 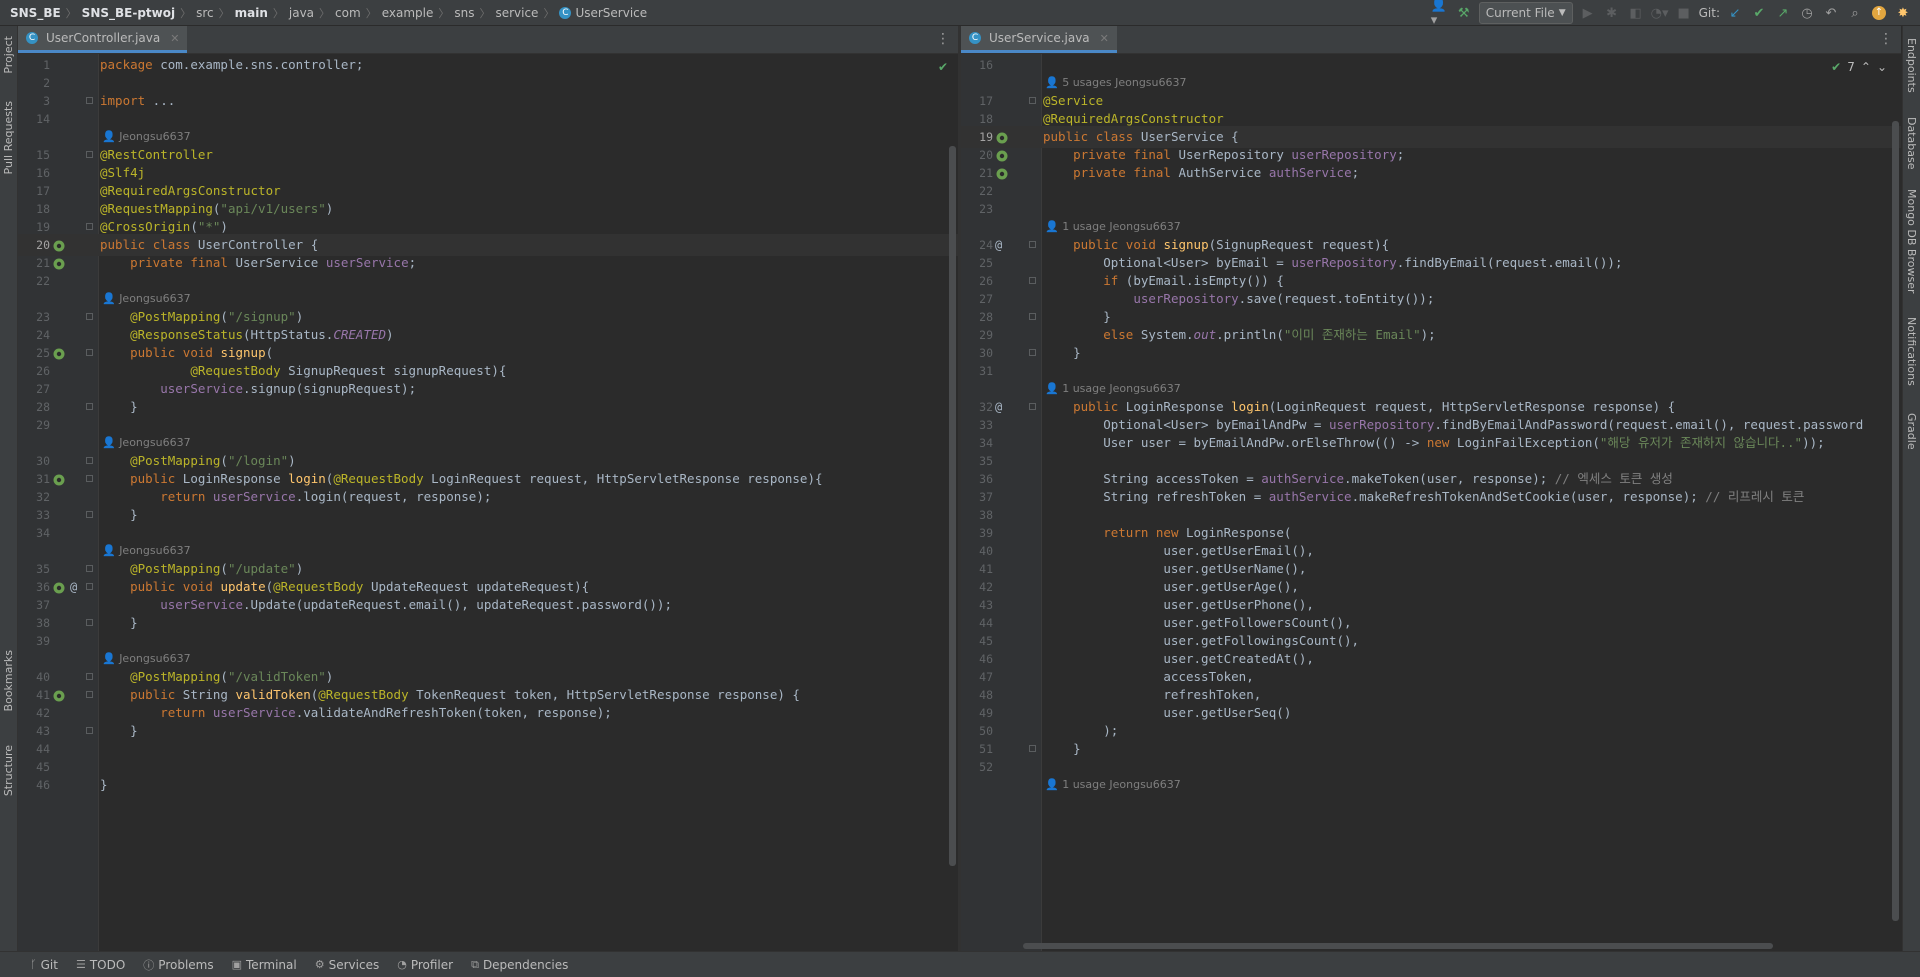 What do you see at coordinates (1398, 946) in the screenshot?
I see `horizontal-scrollbar` at bounding box center [1398, 946].